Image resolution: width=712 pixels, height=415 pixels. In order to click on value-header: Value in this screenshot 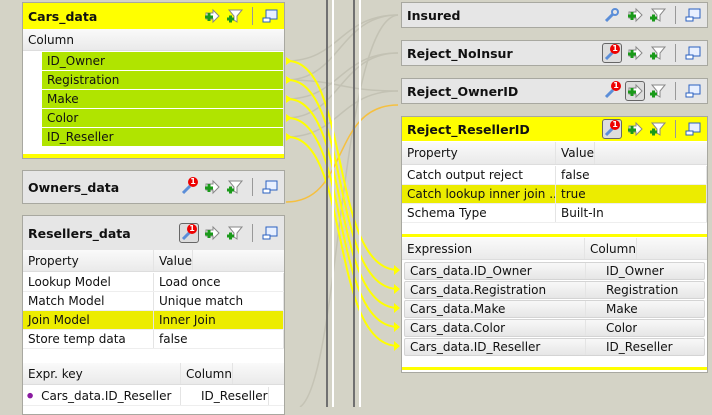, I will do `click(575, 153)`.